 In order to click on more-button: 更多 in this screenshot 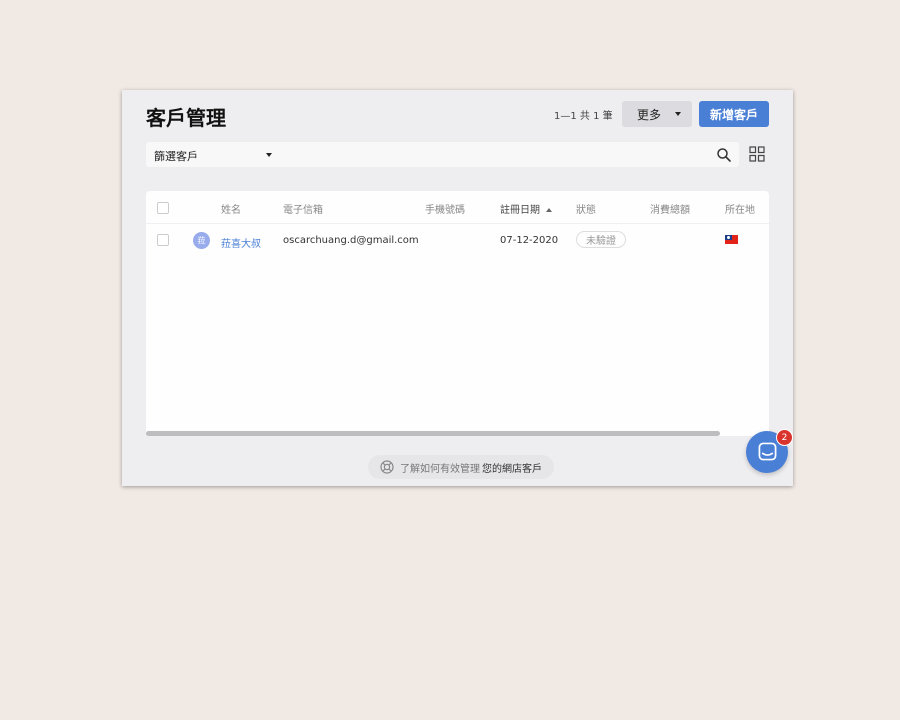, I will do `click(657, 114)`.